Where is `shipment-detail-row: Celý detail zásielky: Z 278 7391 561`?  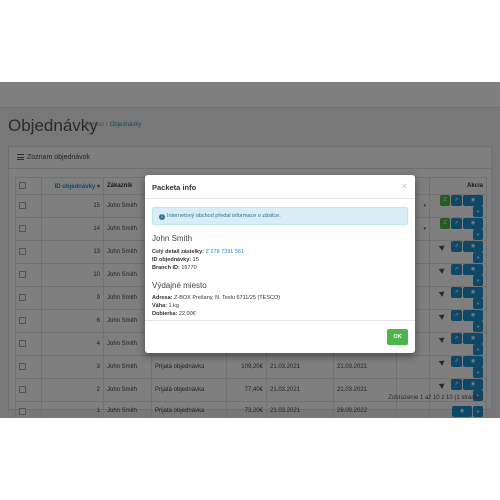 shipment-detail-row: Celý detail zásielky: Z 278 7391 561 is located at coordinates (198, 252).